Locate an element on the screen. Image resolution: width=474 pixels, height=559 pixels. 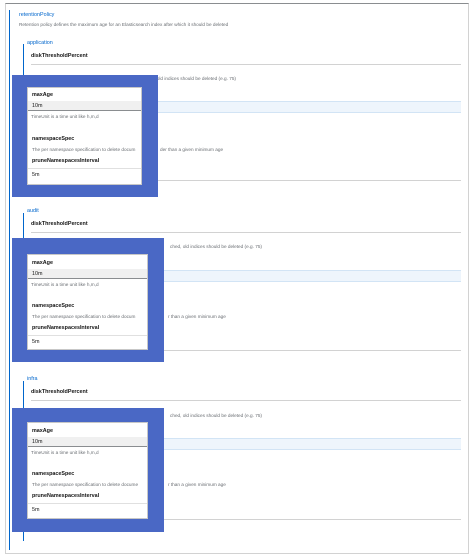
audit-namespace-spec-label: namespaceSpec is located at coordinates (53, 306).